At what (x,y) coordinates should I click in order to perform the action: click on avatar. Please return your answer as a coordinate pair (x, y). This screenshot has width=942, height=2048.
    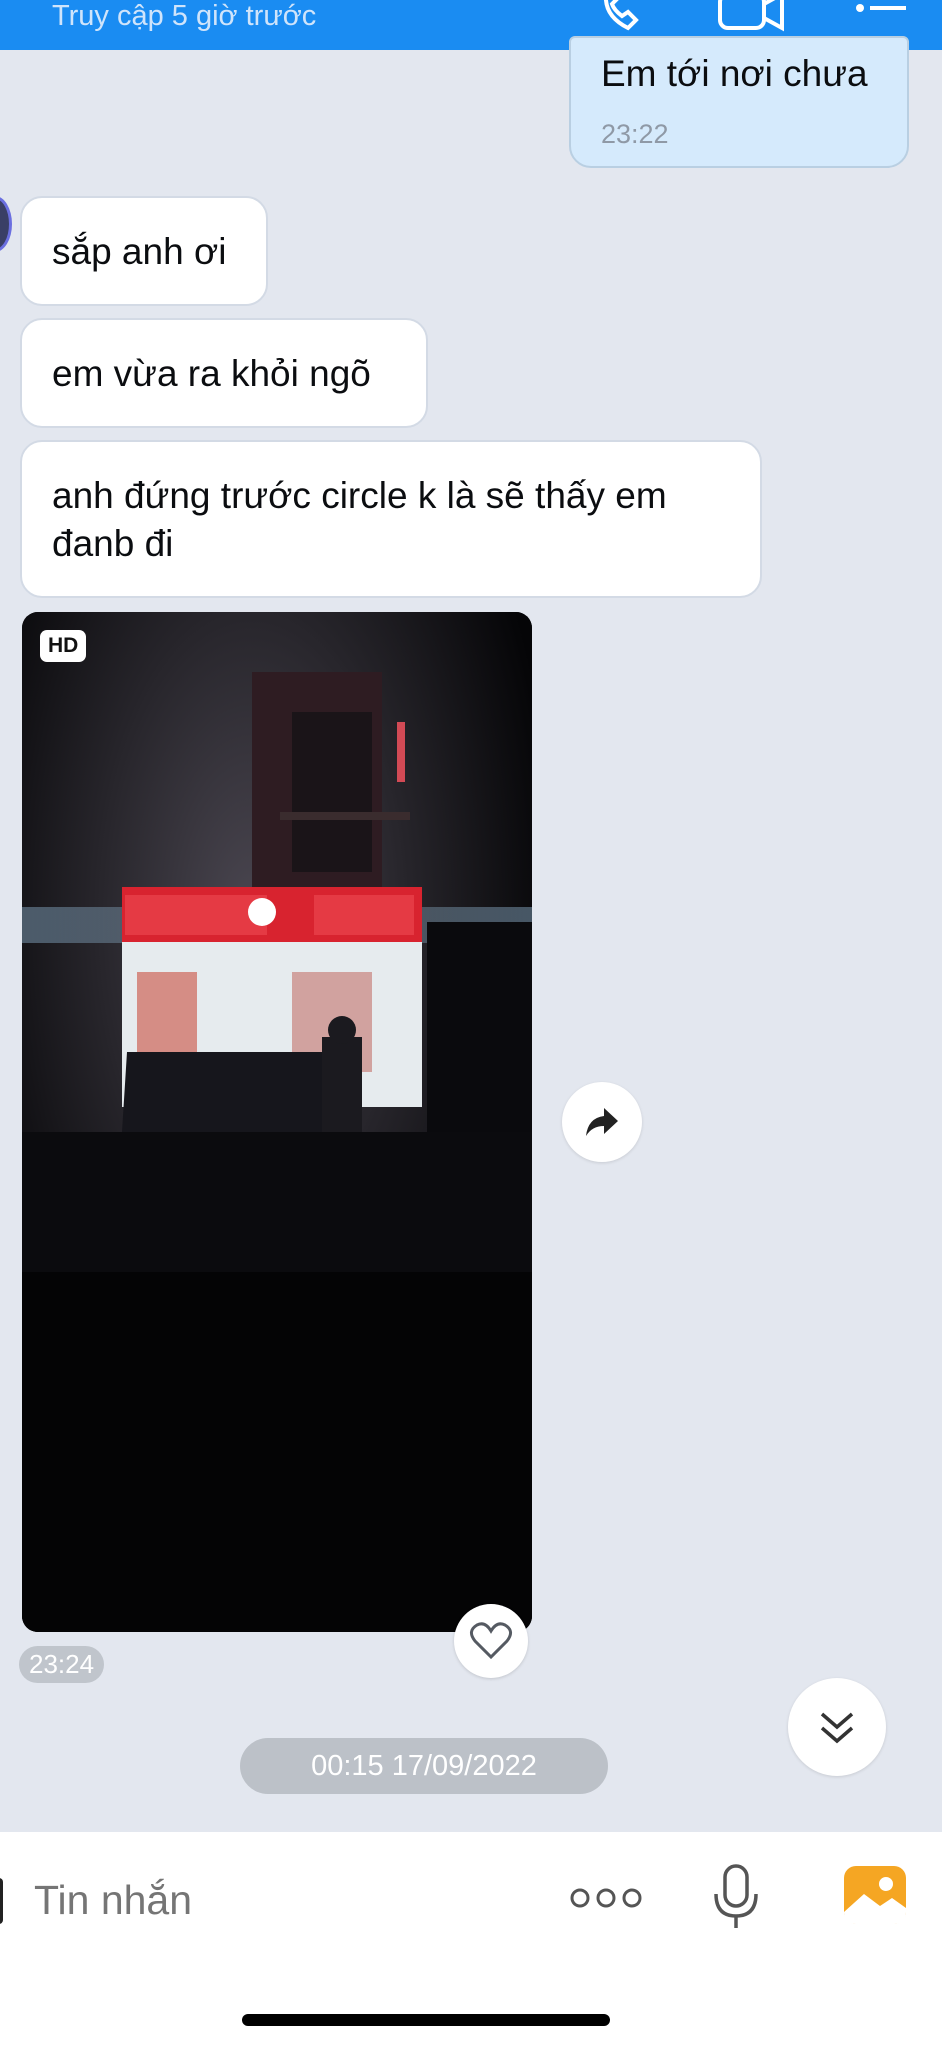
    Looking at the image, I should click on (6, 224).